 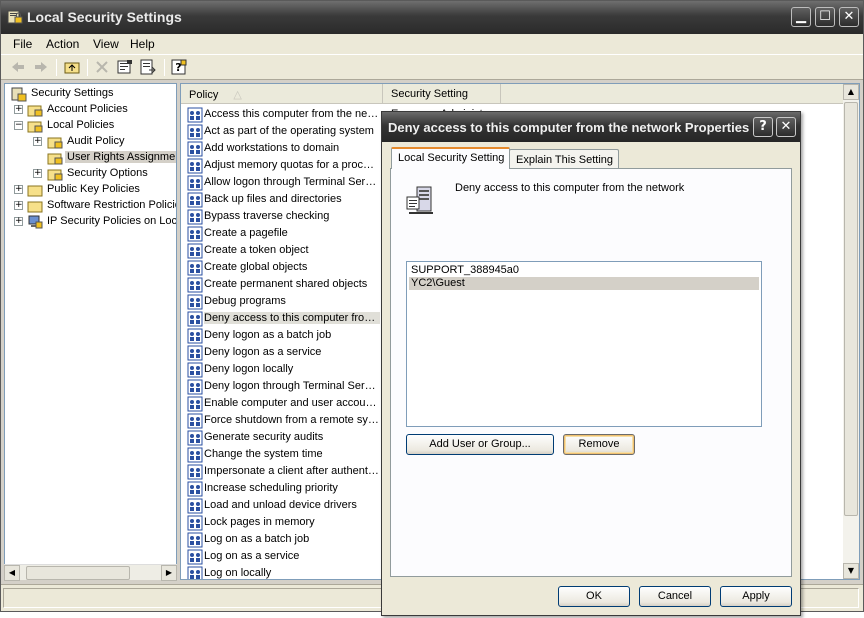 I want to click on policy-name: Load and unload device drivers, so click(x=280, y=505).